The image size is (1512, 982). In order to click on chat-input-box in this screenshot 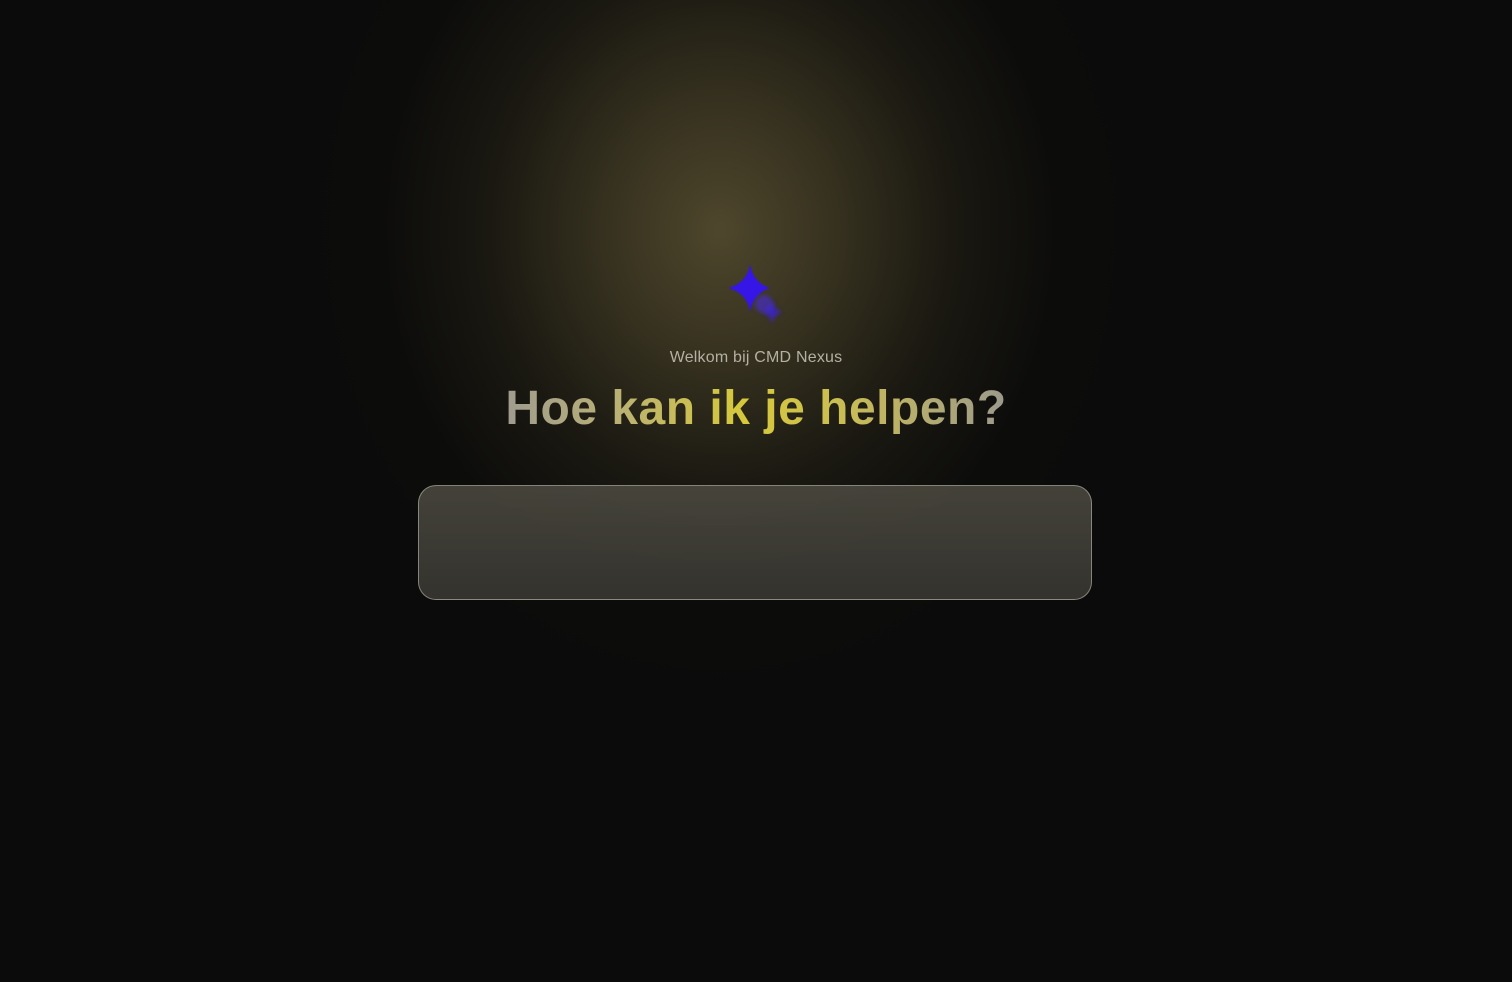, I will do `click(755, 542)`.